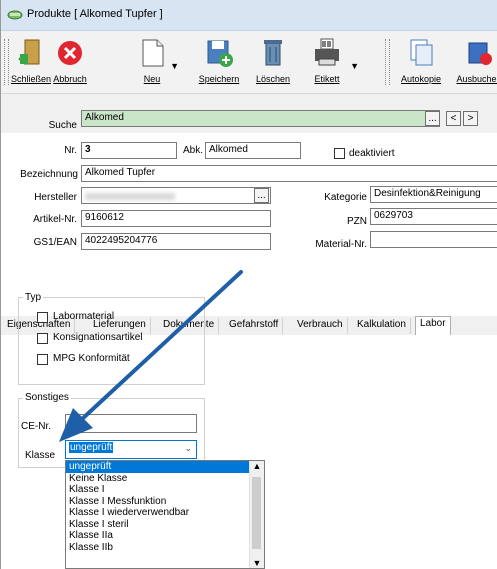 The width and height of the screenshot is (497, 569). What do you see at coordinates (433, 326) in the screenshot?
I see `tab-labor: Labor` at bounding box center [433, 326].